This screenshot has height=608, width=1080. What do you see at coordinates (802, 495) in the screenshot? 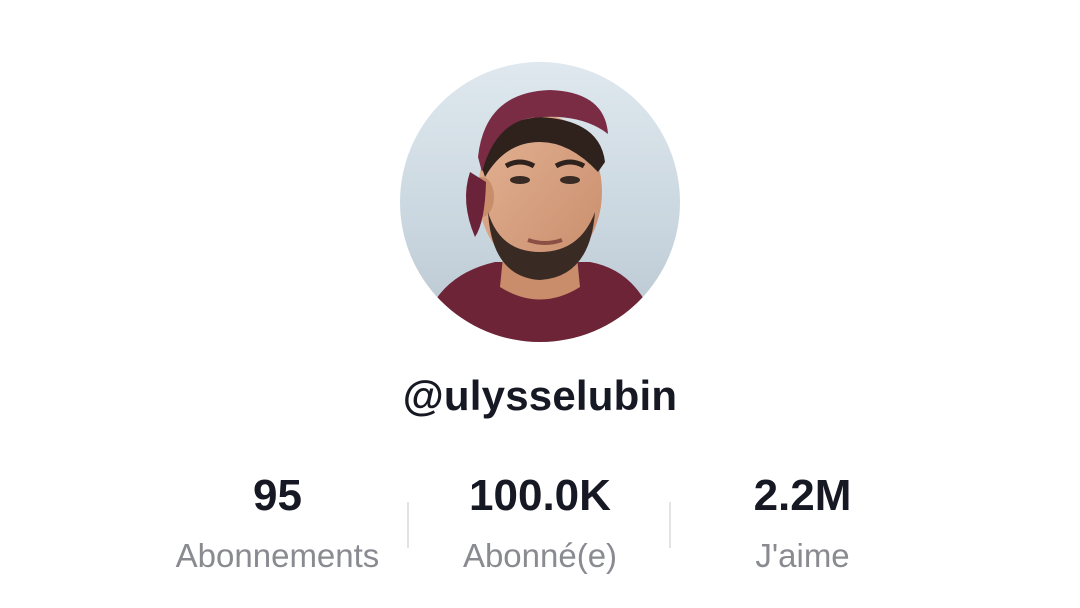
I see `likes-count: 2.2M` at bounding box center [802, 495].